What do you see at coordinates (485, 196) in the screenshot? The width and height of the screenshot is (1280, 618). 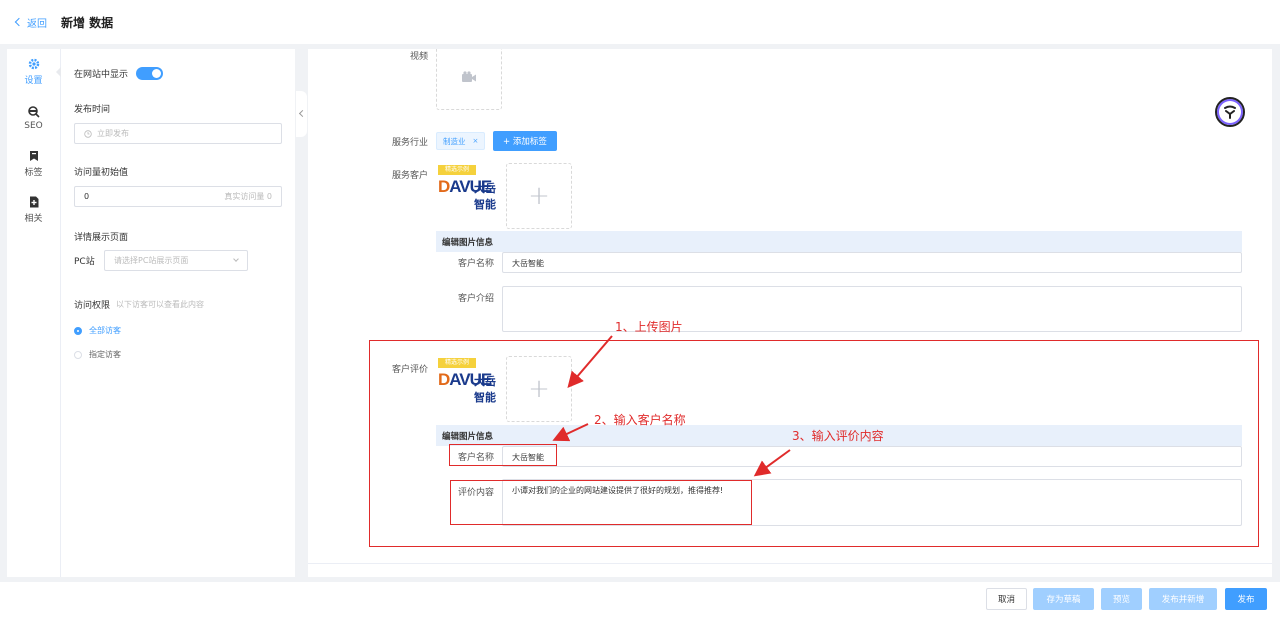 I see `logo-cn-text: 大岳智能` at bounding box center [485, 196].